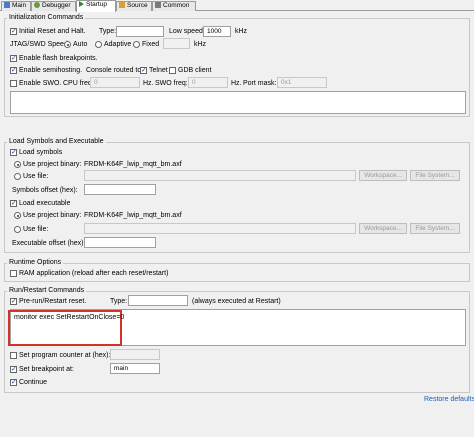  Describe the element at coordinates (108, 31) in the screenshot. I see `type-label: Type:` at that location.